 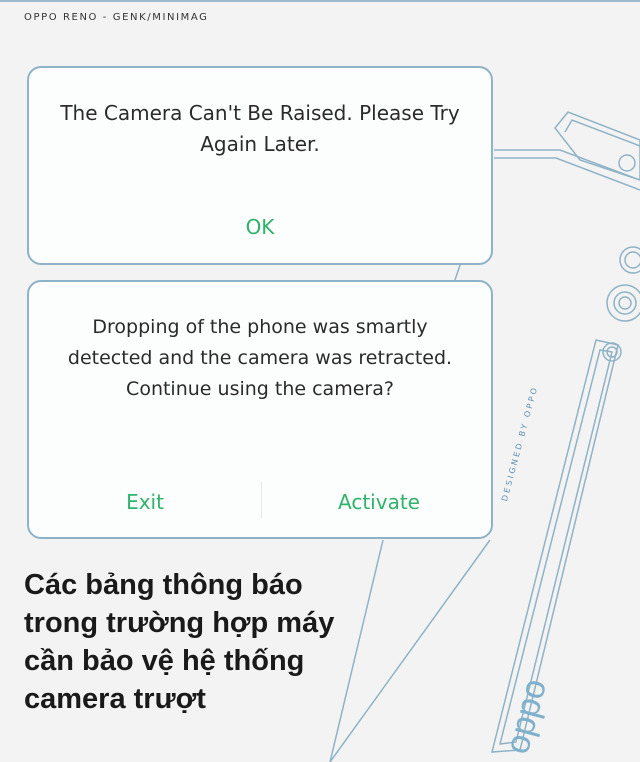 I want to click on ok-button: OK, so click(x=260, y=227).